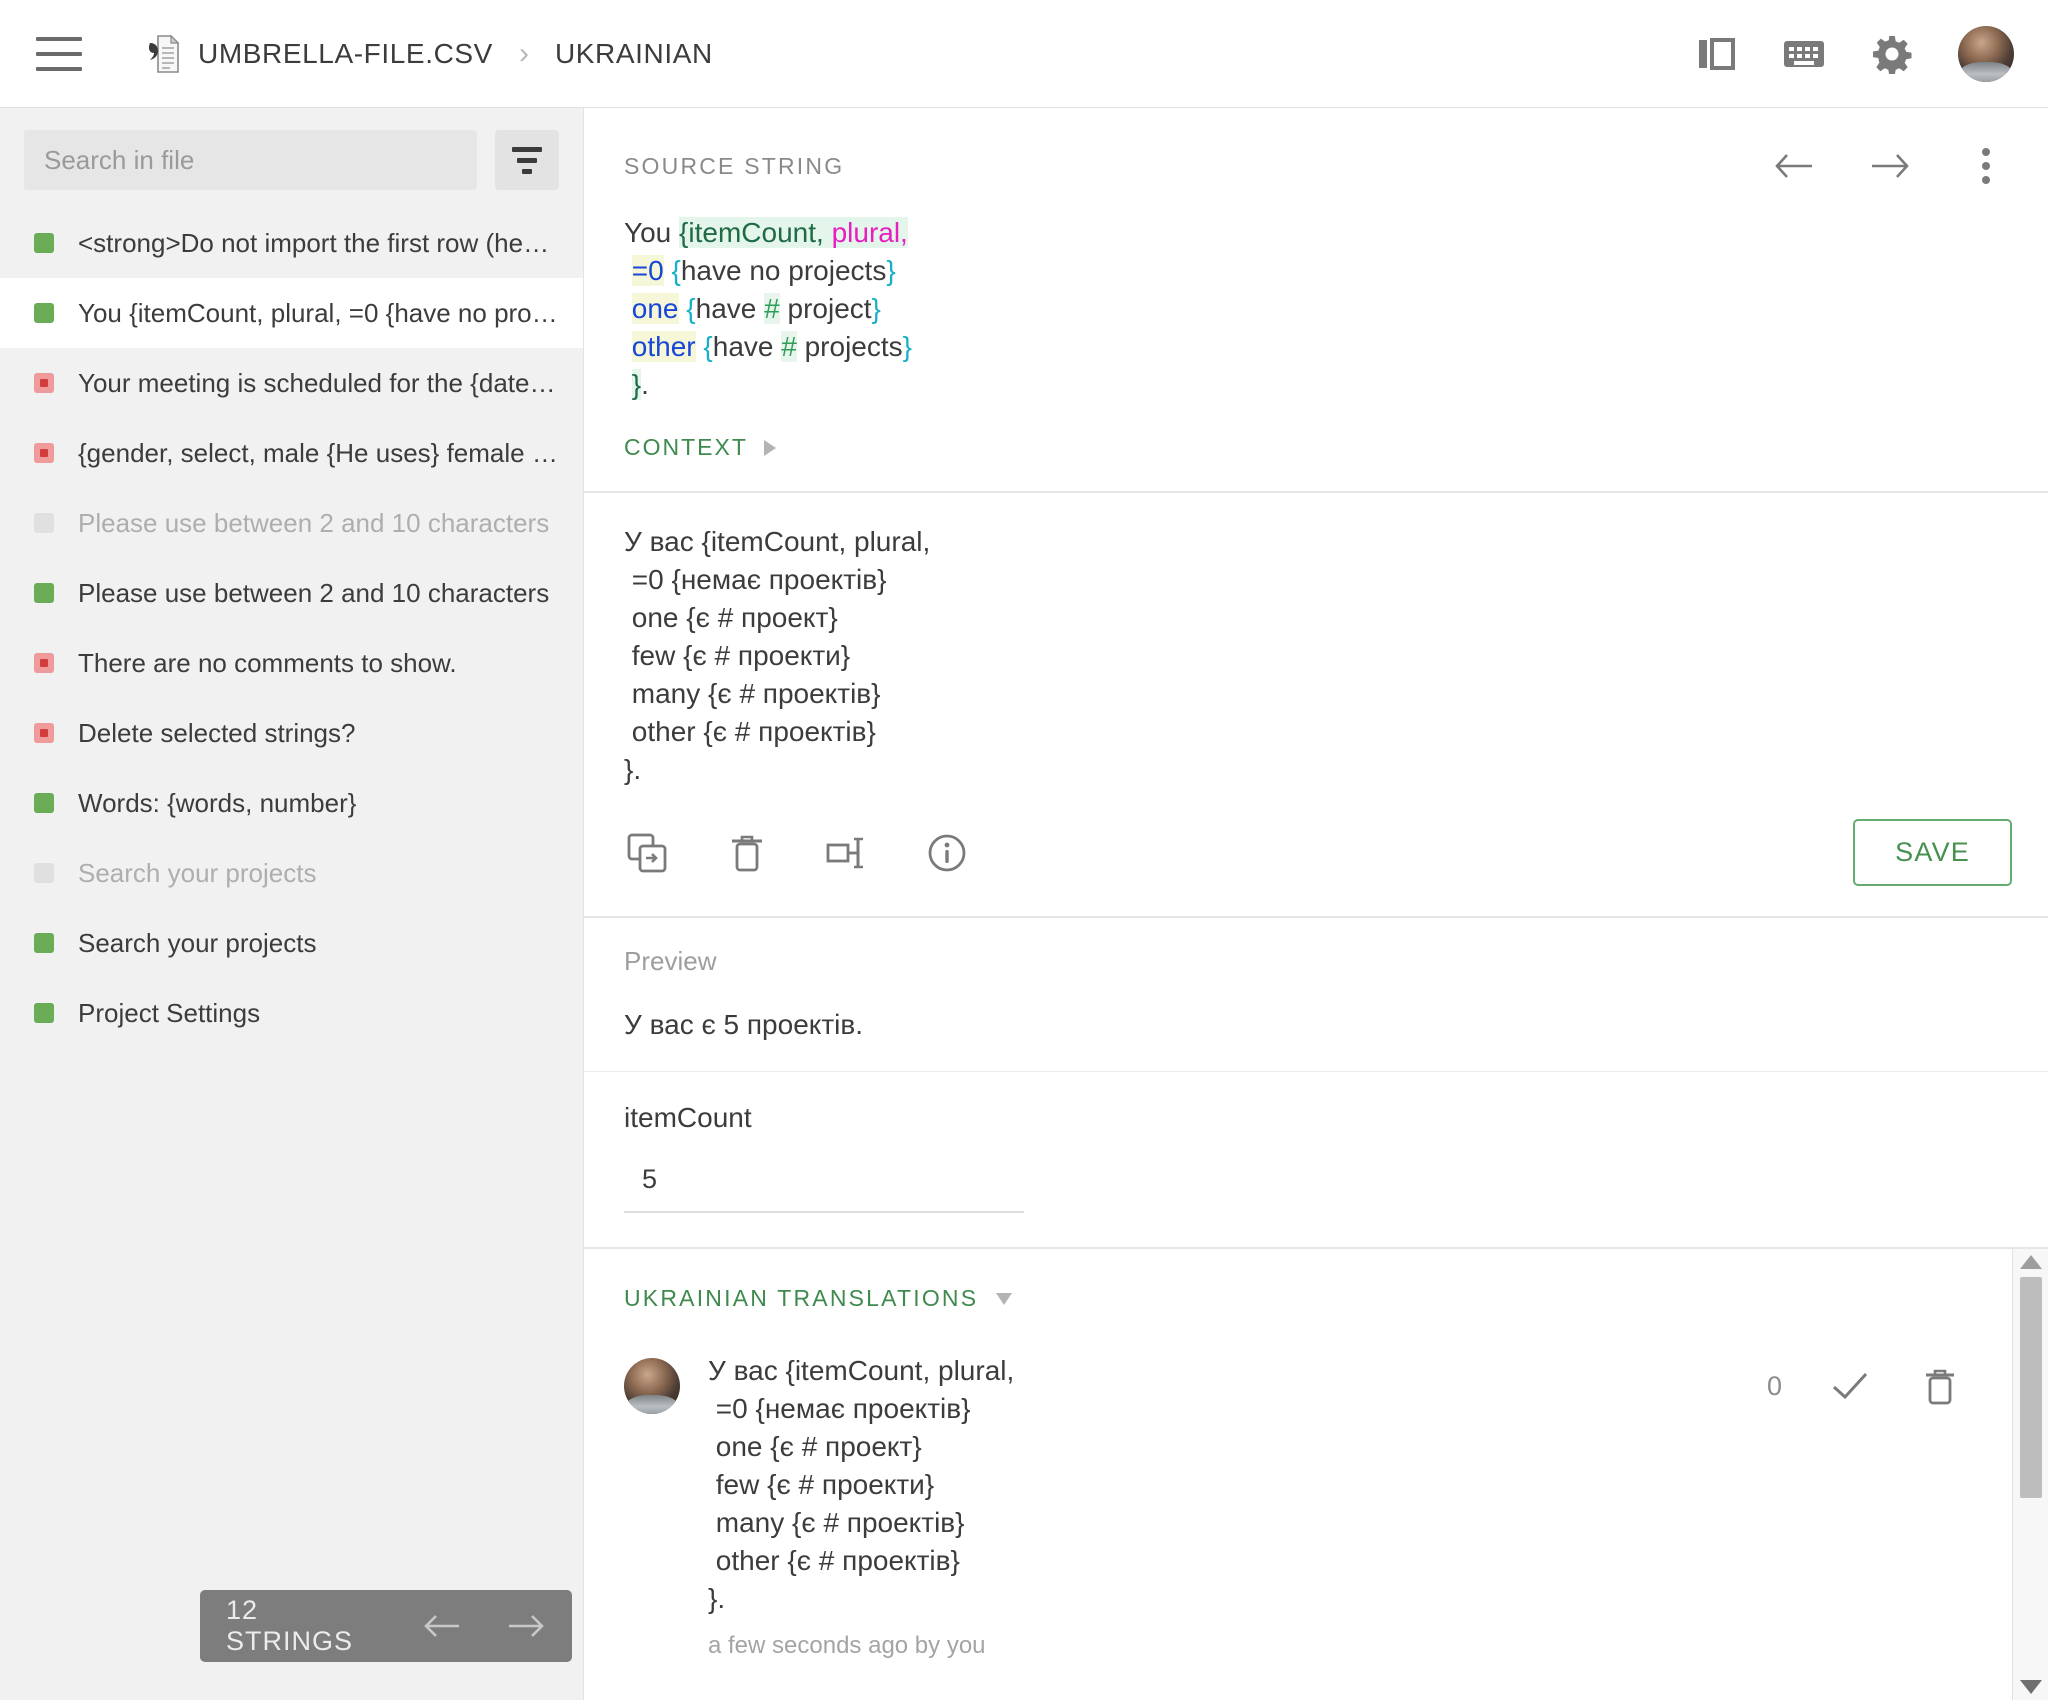 The image size is (2048, 1700). Describe the element at coordinates (691, 308) in the screenshot. I see `source-token: {` at that location.